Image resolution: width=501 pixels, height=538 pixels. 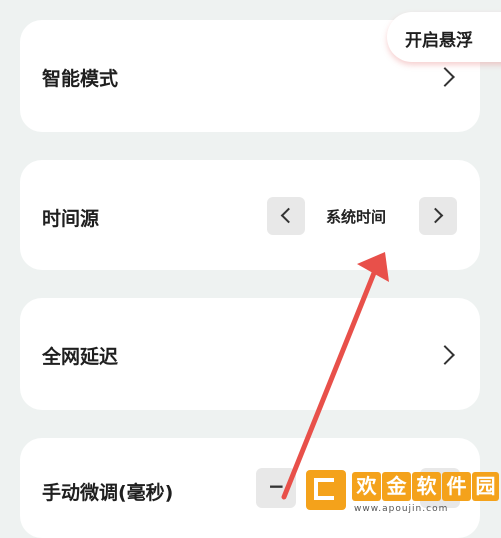 What do you see at coordinates (401, 509) in the screenshot?
I see `watermark-url: www.apoujin.com` at bounding box center [401, 509].